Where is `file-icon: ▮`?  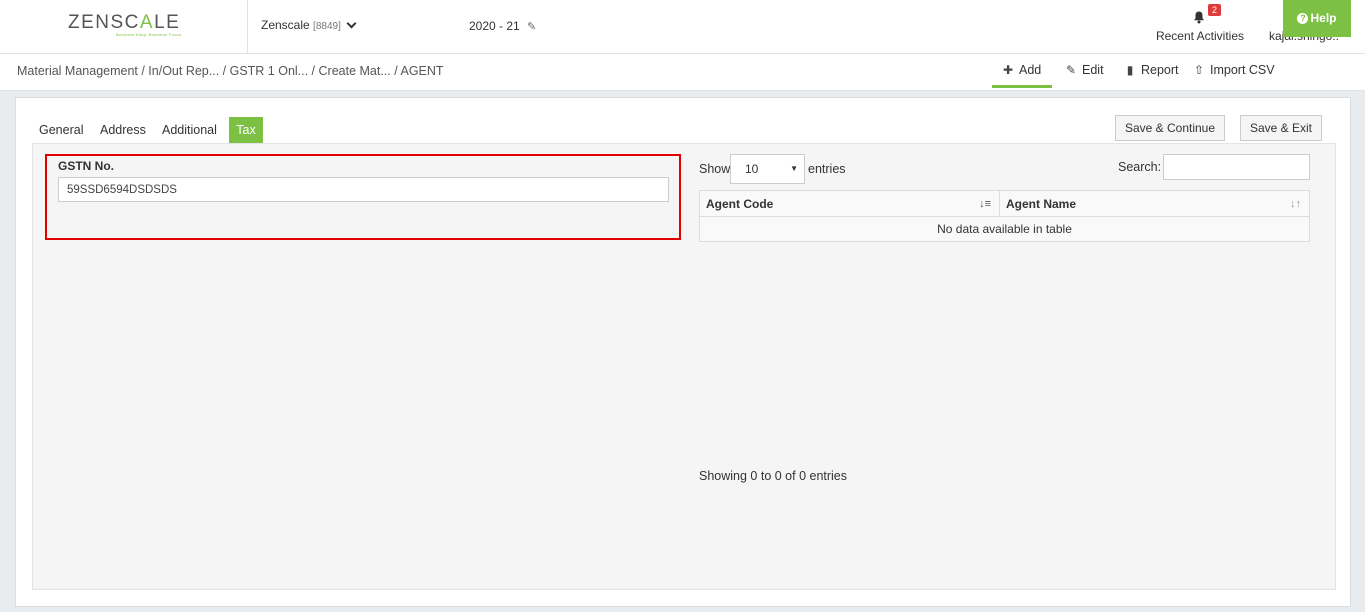 file-icon: ▮ is located at coordinates (1130, 70).